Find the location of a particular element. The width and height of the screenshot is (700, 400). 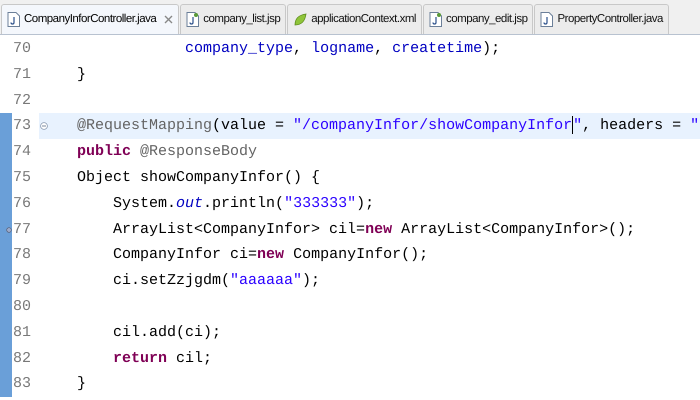

editor-tab: CompanyInforController.java is located at coordinates (90, 19).